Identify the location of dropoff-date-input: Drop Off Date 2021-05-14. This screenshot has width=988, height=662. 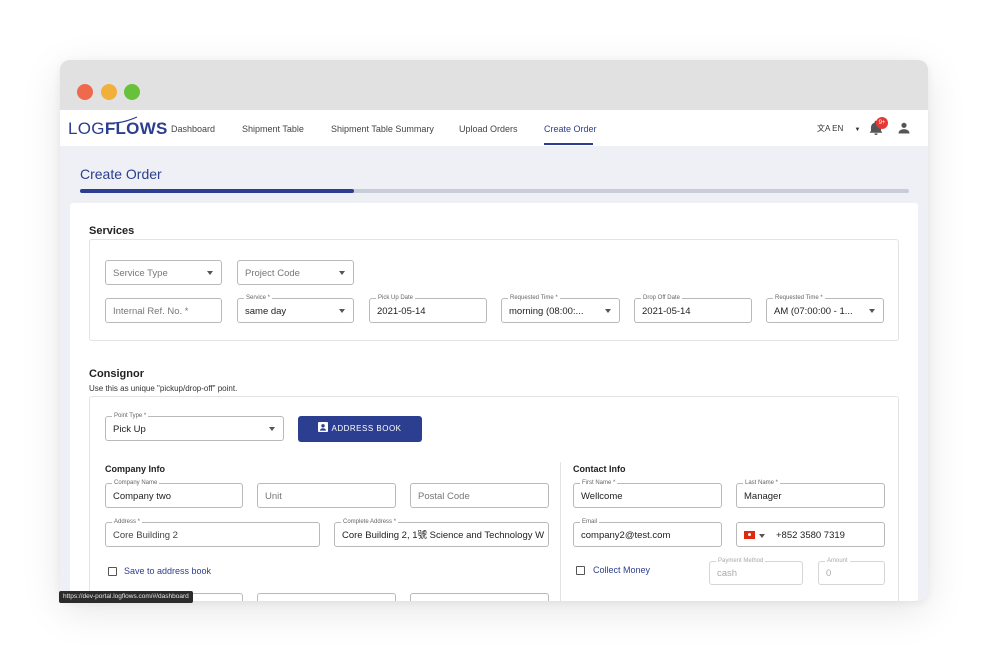
(693, 308).